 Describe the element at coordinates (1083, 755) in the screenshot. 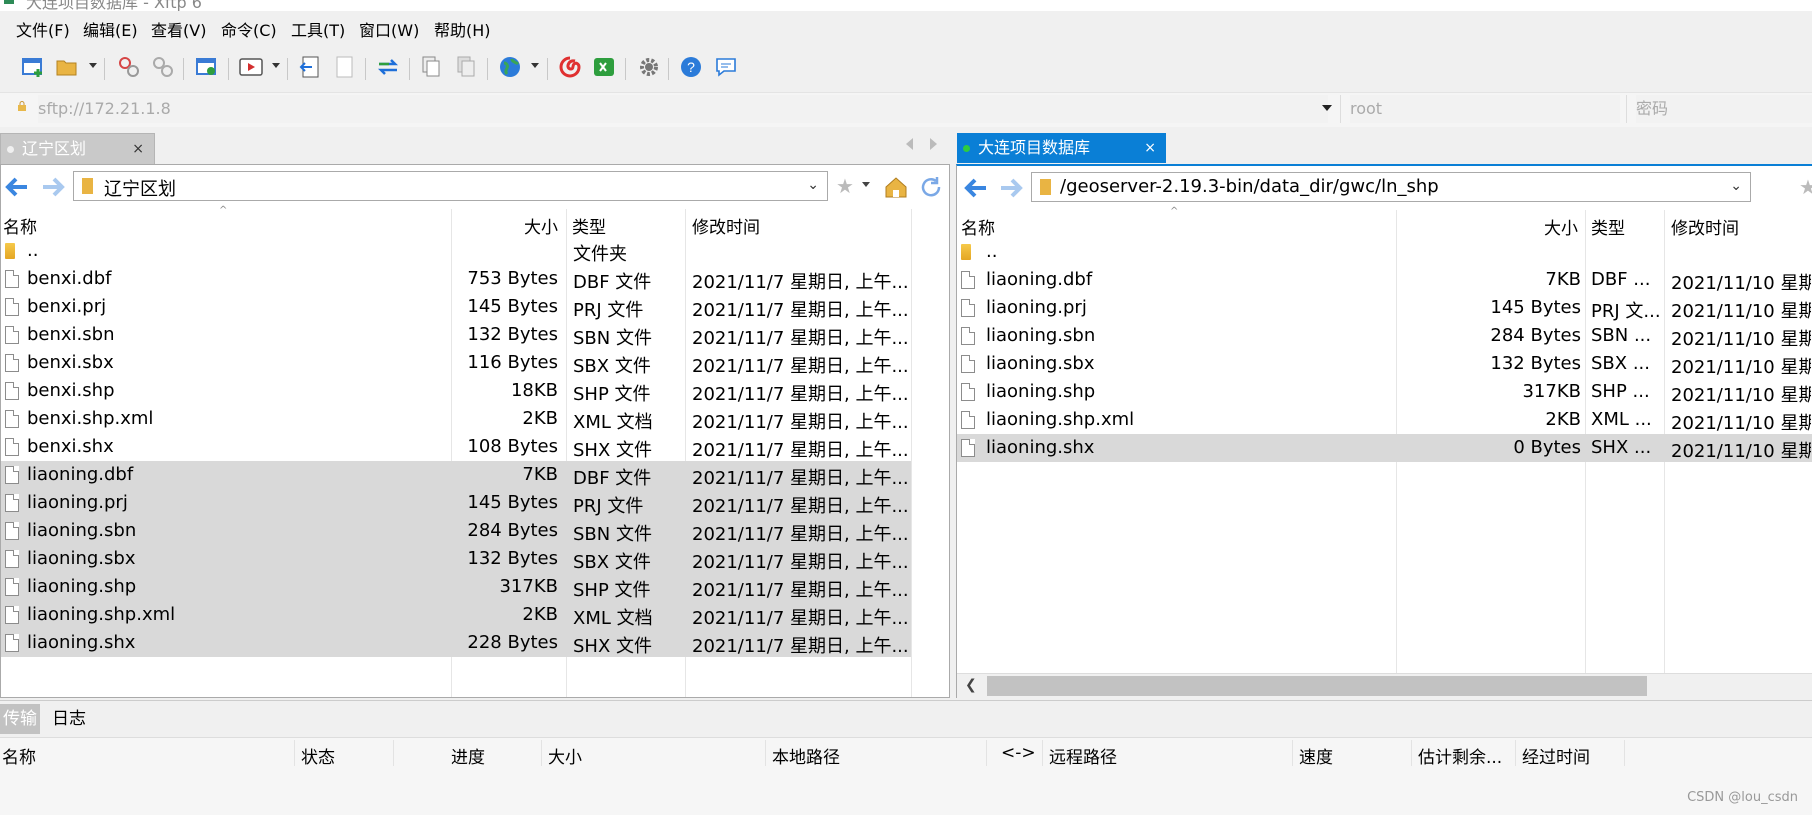

I see `transfer-col-remote-path: 远程路径` at that location.